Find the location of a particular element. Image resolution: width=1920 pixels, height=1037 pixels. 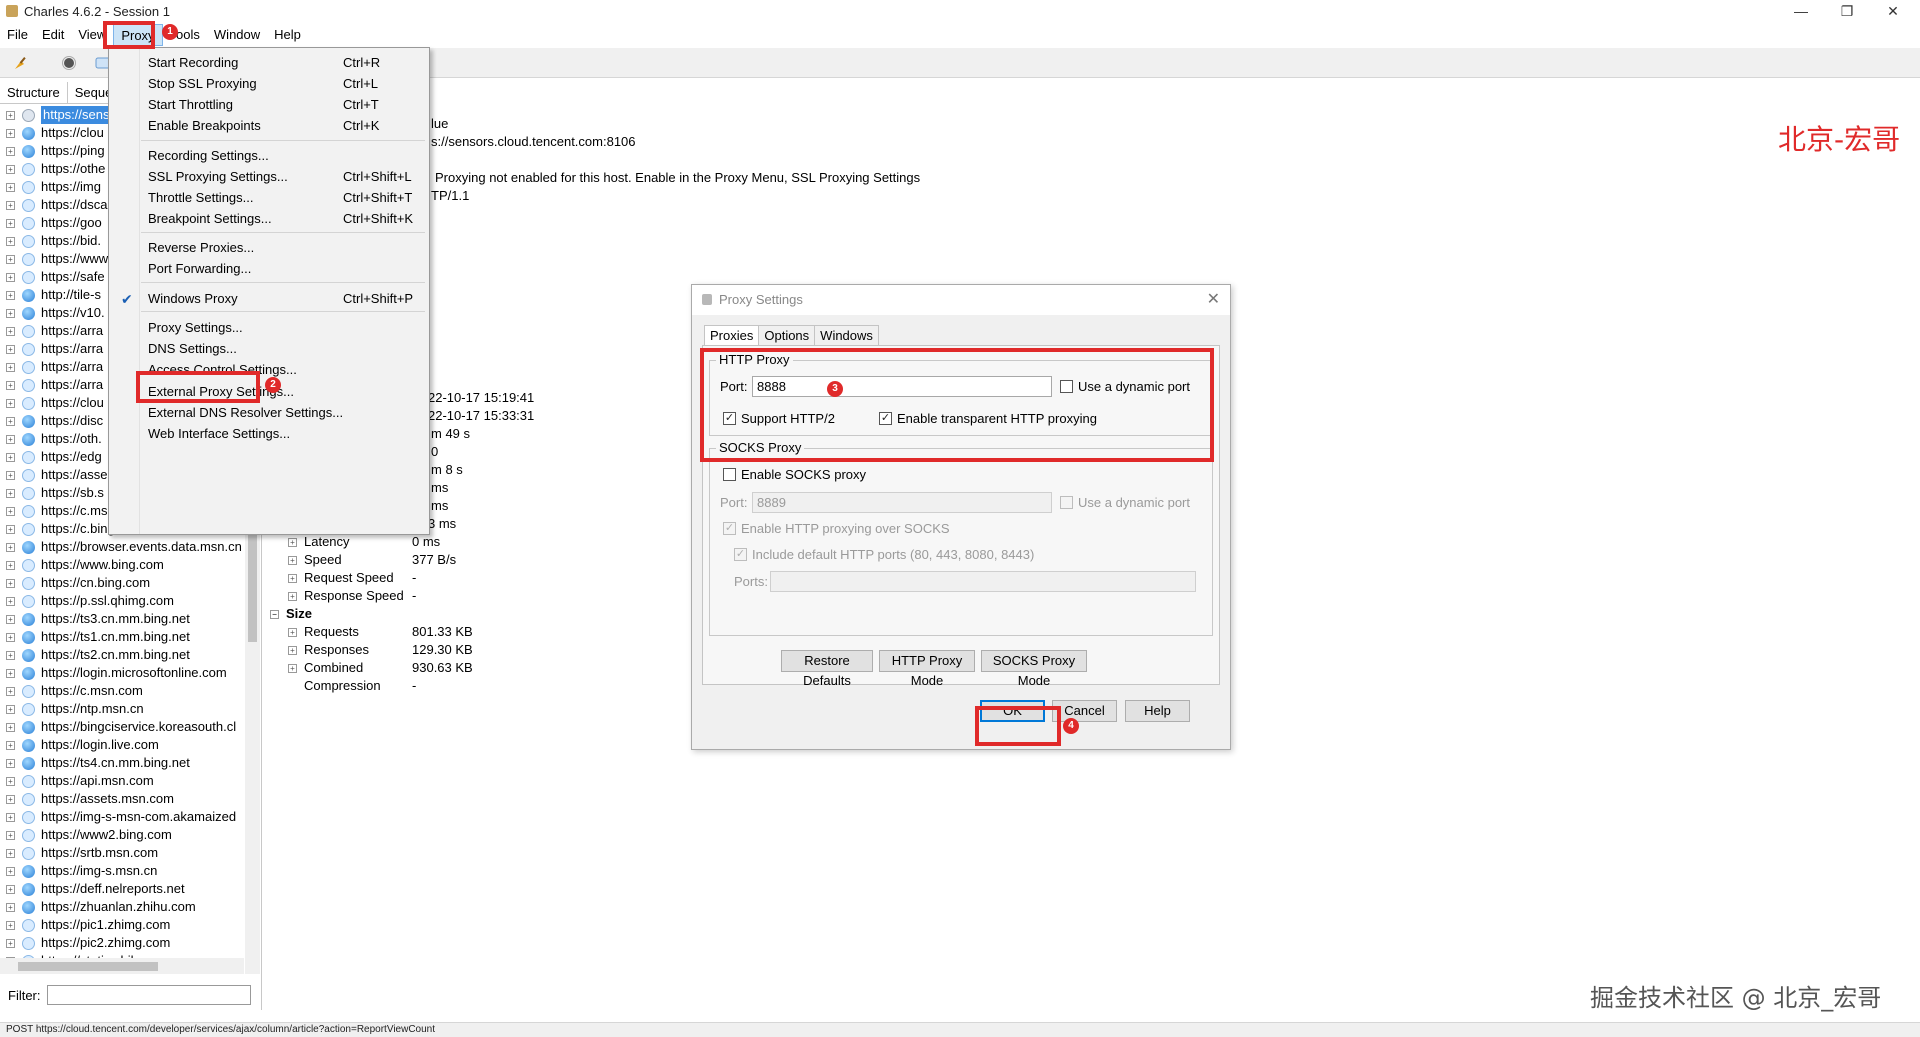

host-row: + https://img-s.msn.cn is located at coordinates (122, 871).